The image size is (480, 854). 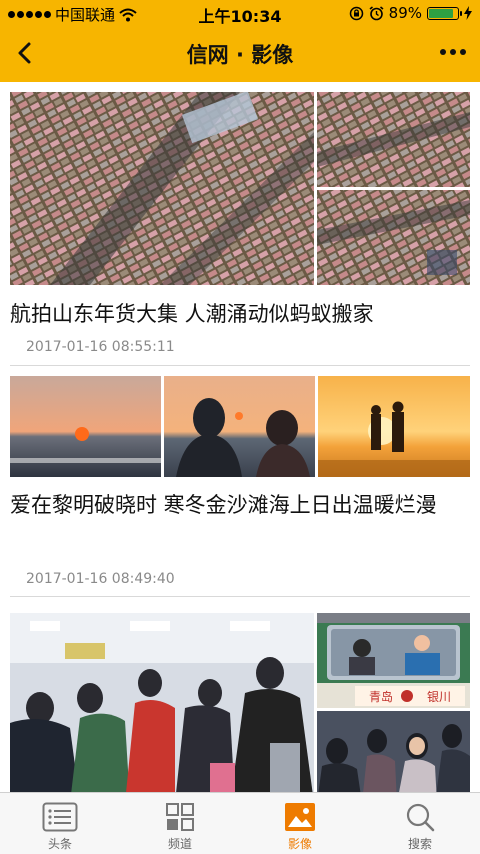 I want to click on tab-search: 搜索, so click(x=420, y=823).